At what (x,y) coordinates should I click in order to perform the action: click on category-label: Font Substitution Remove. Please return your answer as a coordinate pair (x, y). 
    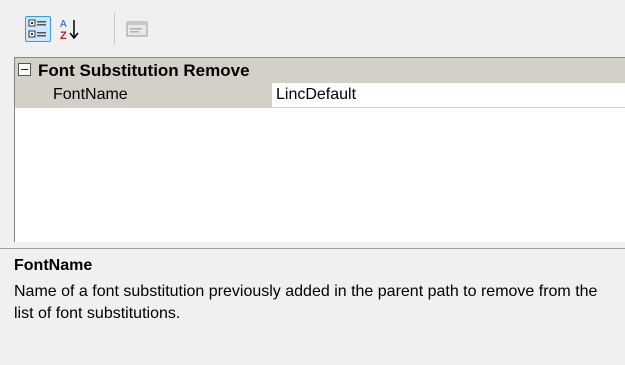
    Looking at the image, I should click on (144, 70).